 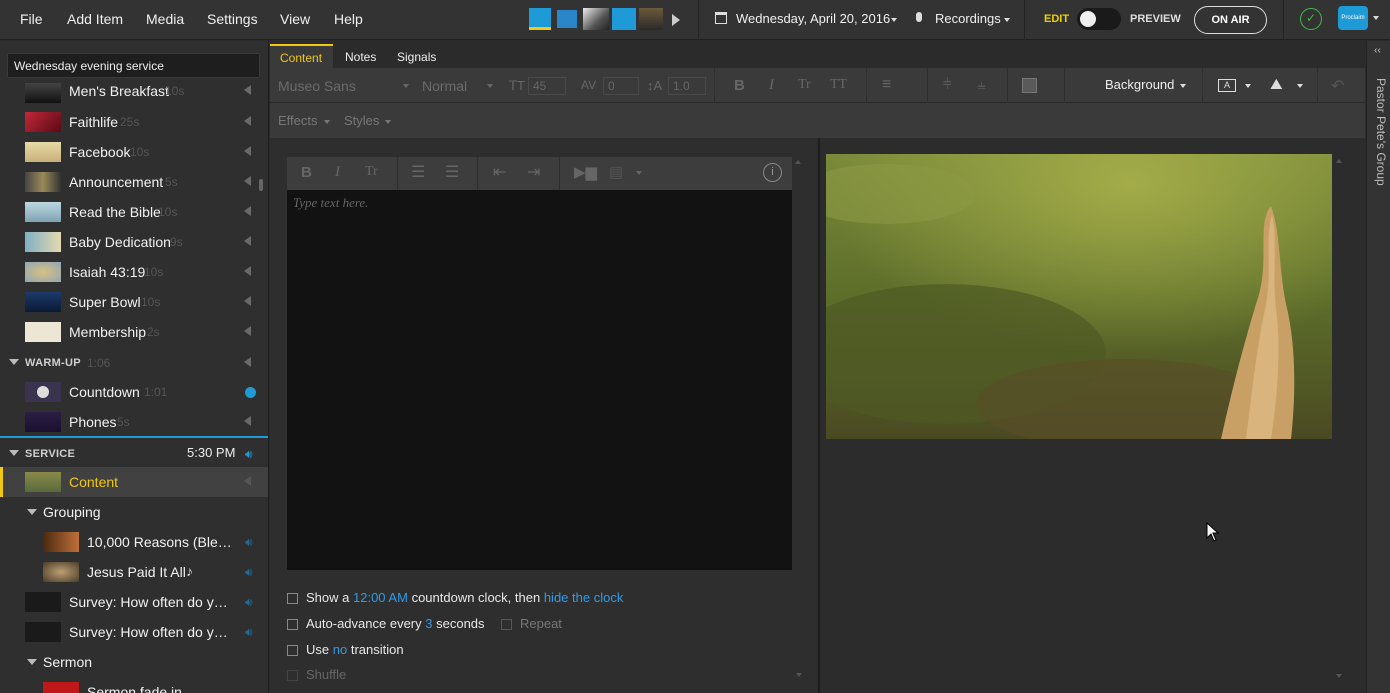 What do you see at coordinates (134, 122) in the screenshot?
I see `list-item: Faithlife 25s` at bounding box center [134, 122].